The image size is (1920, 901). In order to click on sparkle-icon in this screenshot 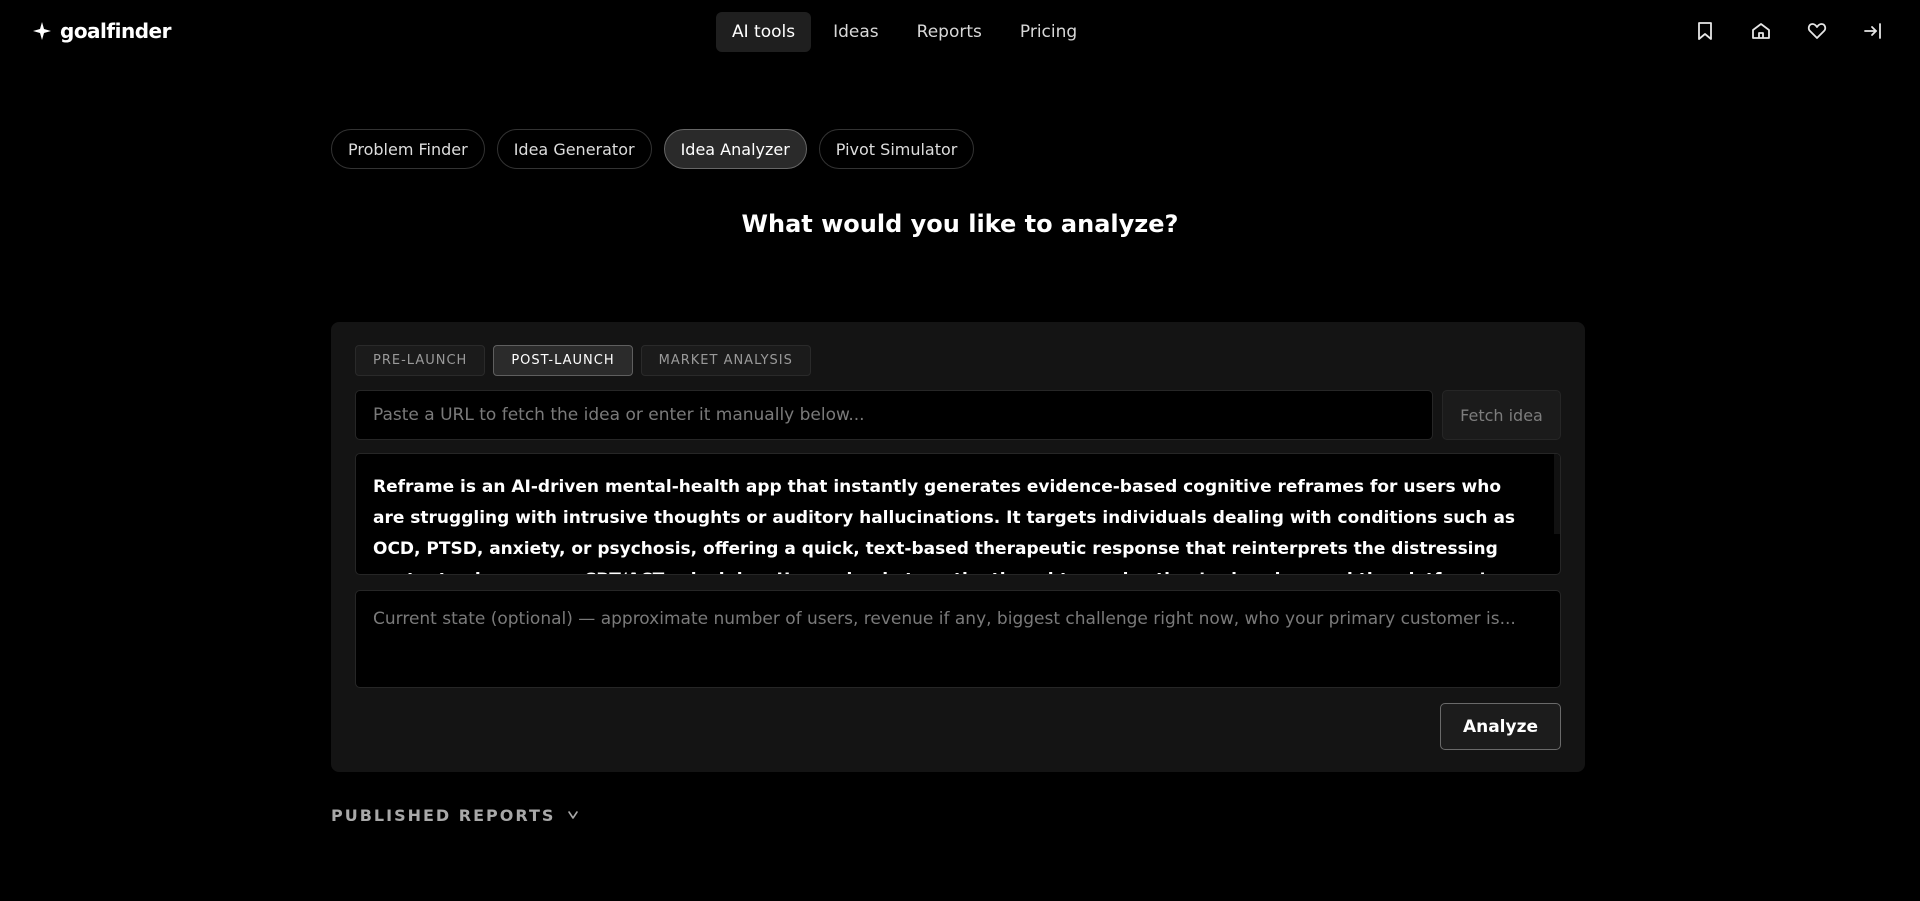, I will do `click(42, 31)`.